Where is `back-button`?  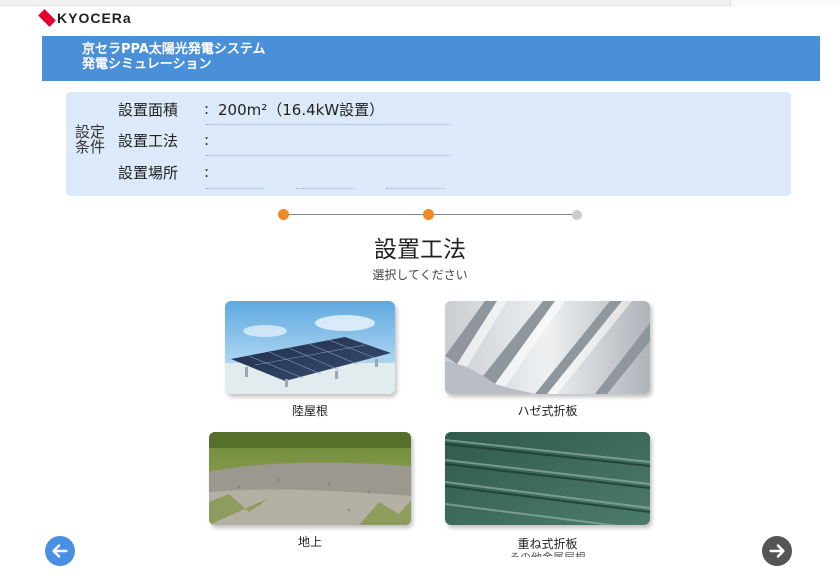
back-button is located at coordinates (60, 551).